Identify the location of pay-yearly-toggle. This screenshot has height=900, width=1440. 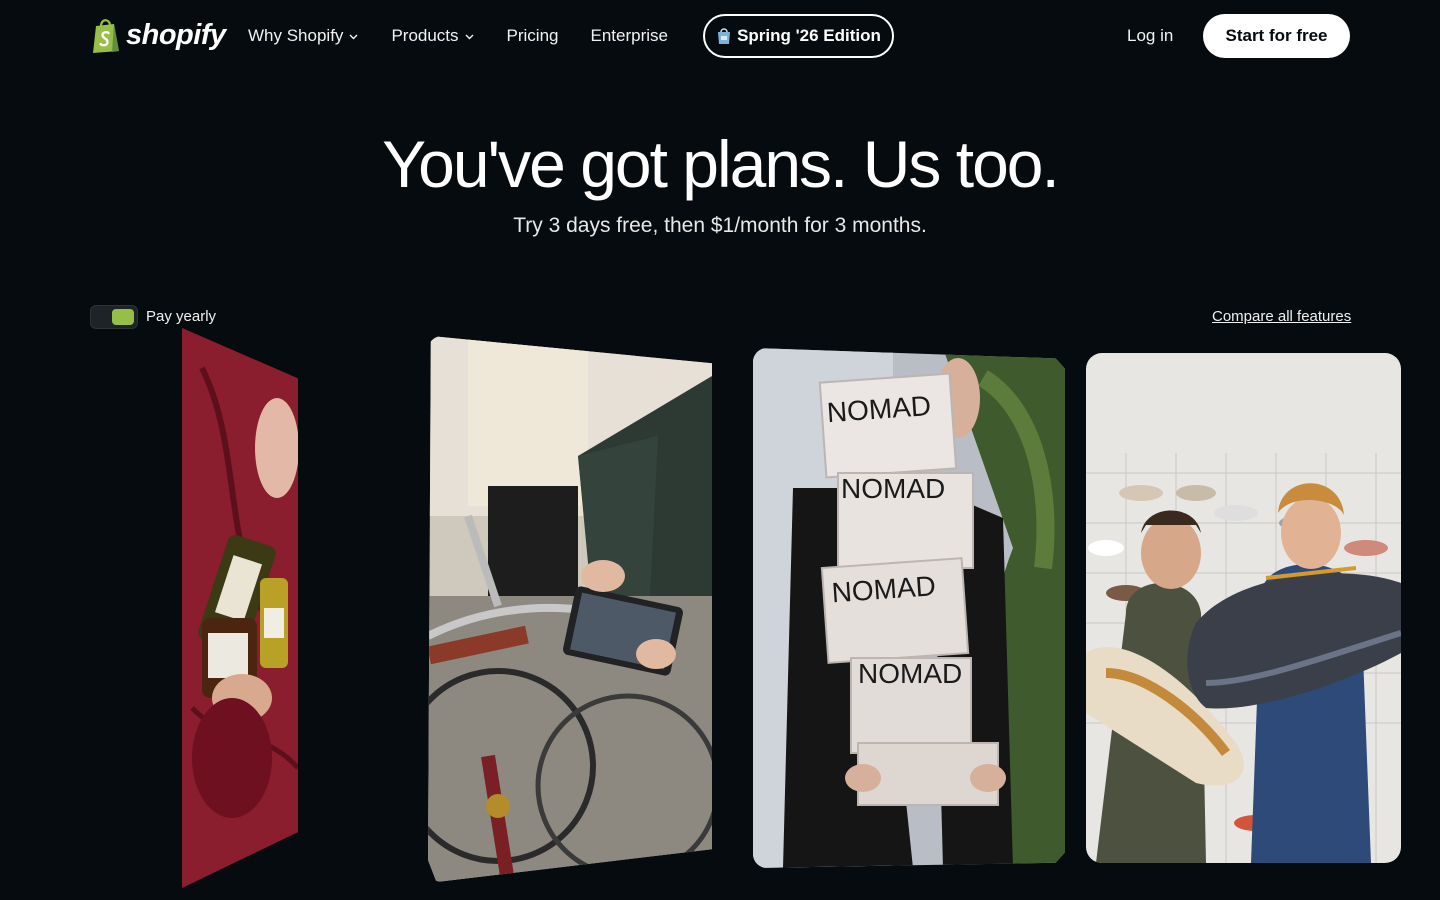
(114, 317).